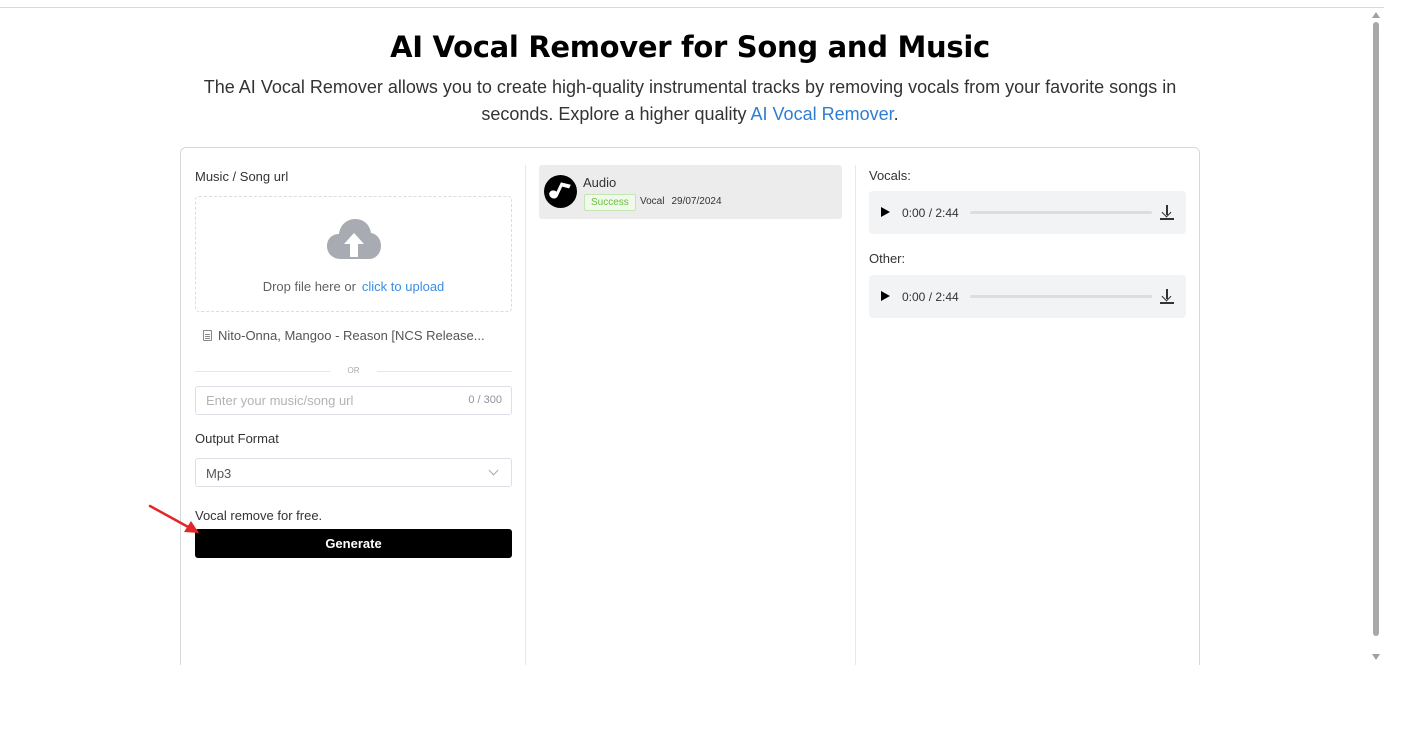 This screenshot has height=748, width=1412. I want to click on output-format-label: Output Format, so click(237, 438).